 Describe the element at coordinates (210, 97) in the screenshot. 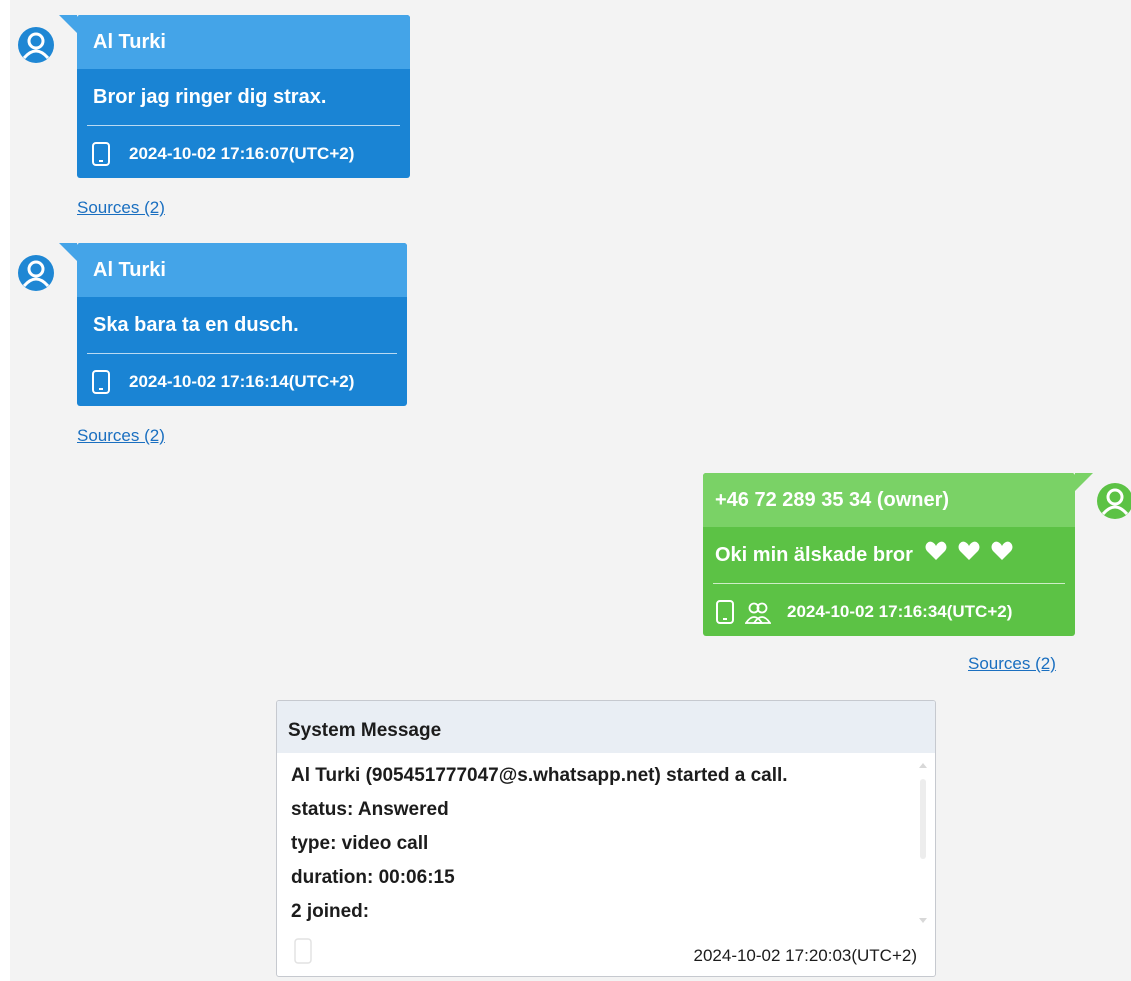

I see `message-text: Bror jag ringer dig strax.` at that location.